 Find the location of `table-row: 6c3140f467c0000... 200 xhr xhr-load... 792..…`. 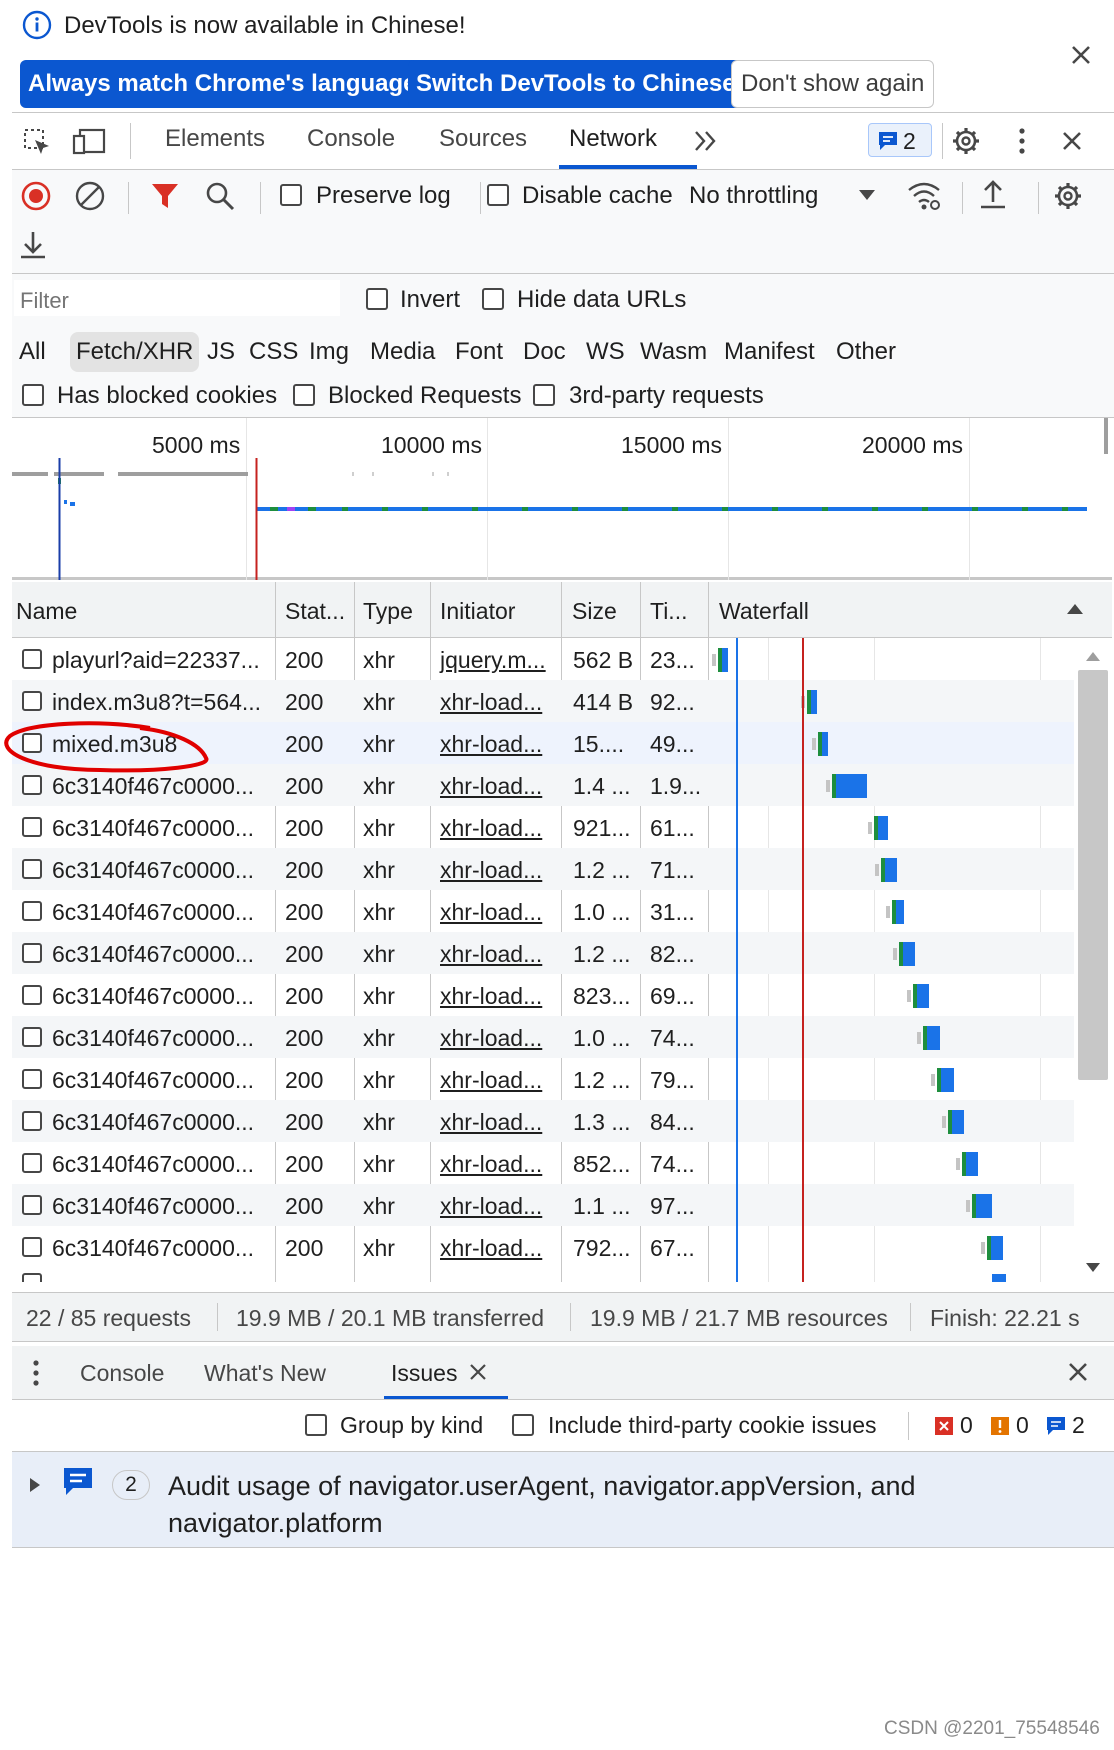

table-row: 6c3140f467c0000... 200 xhr xhr-load... 792..… is located at coordinates (543, 1247).